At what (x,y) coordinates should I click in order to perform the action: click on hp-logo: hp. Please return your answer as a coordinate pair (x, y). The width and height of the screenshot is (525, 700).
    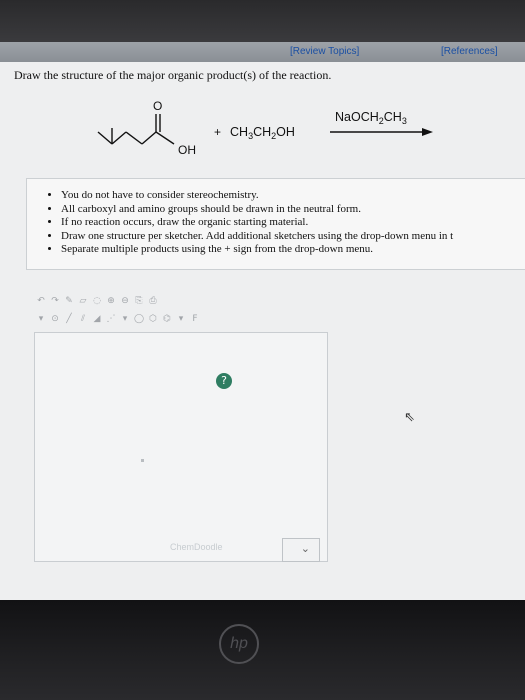
    Looking at the image, I should click on (239, 644).